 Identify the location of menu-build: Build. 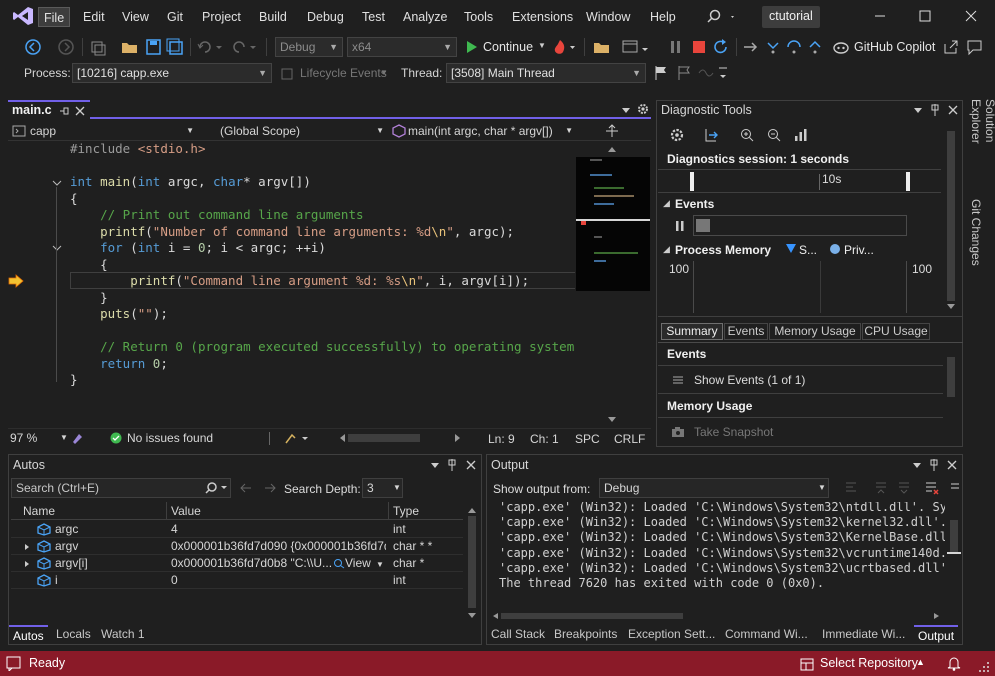
(273, 17).